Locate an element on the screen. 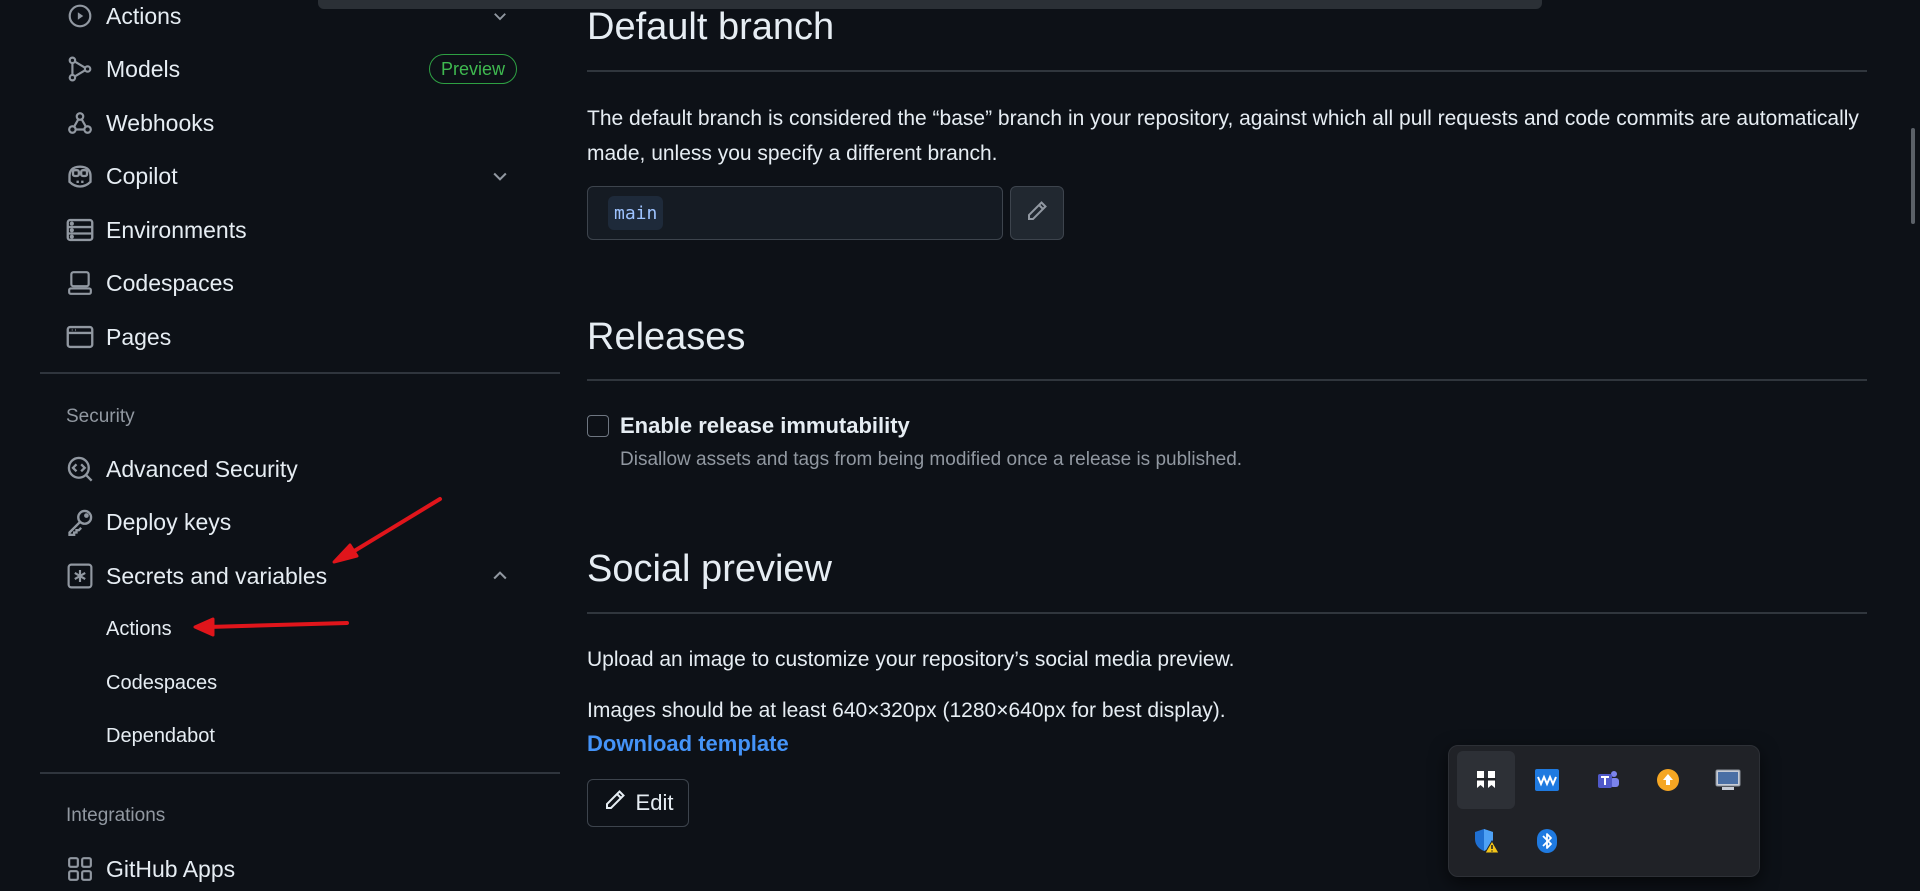  browser-icon is located at coordinates (80, 337).